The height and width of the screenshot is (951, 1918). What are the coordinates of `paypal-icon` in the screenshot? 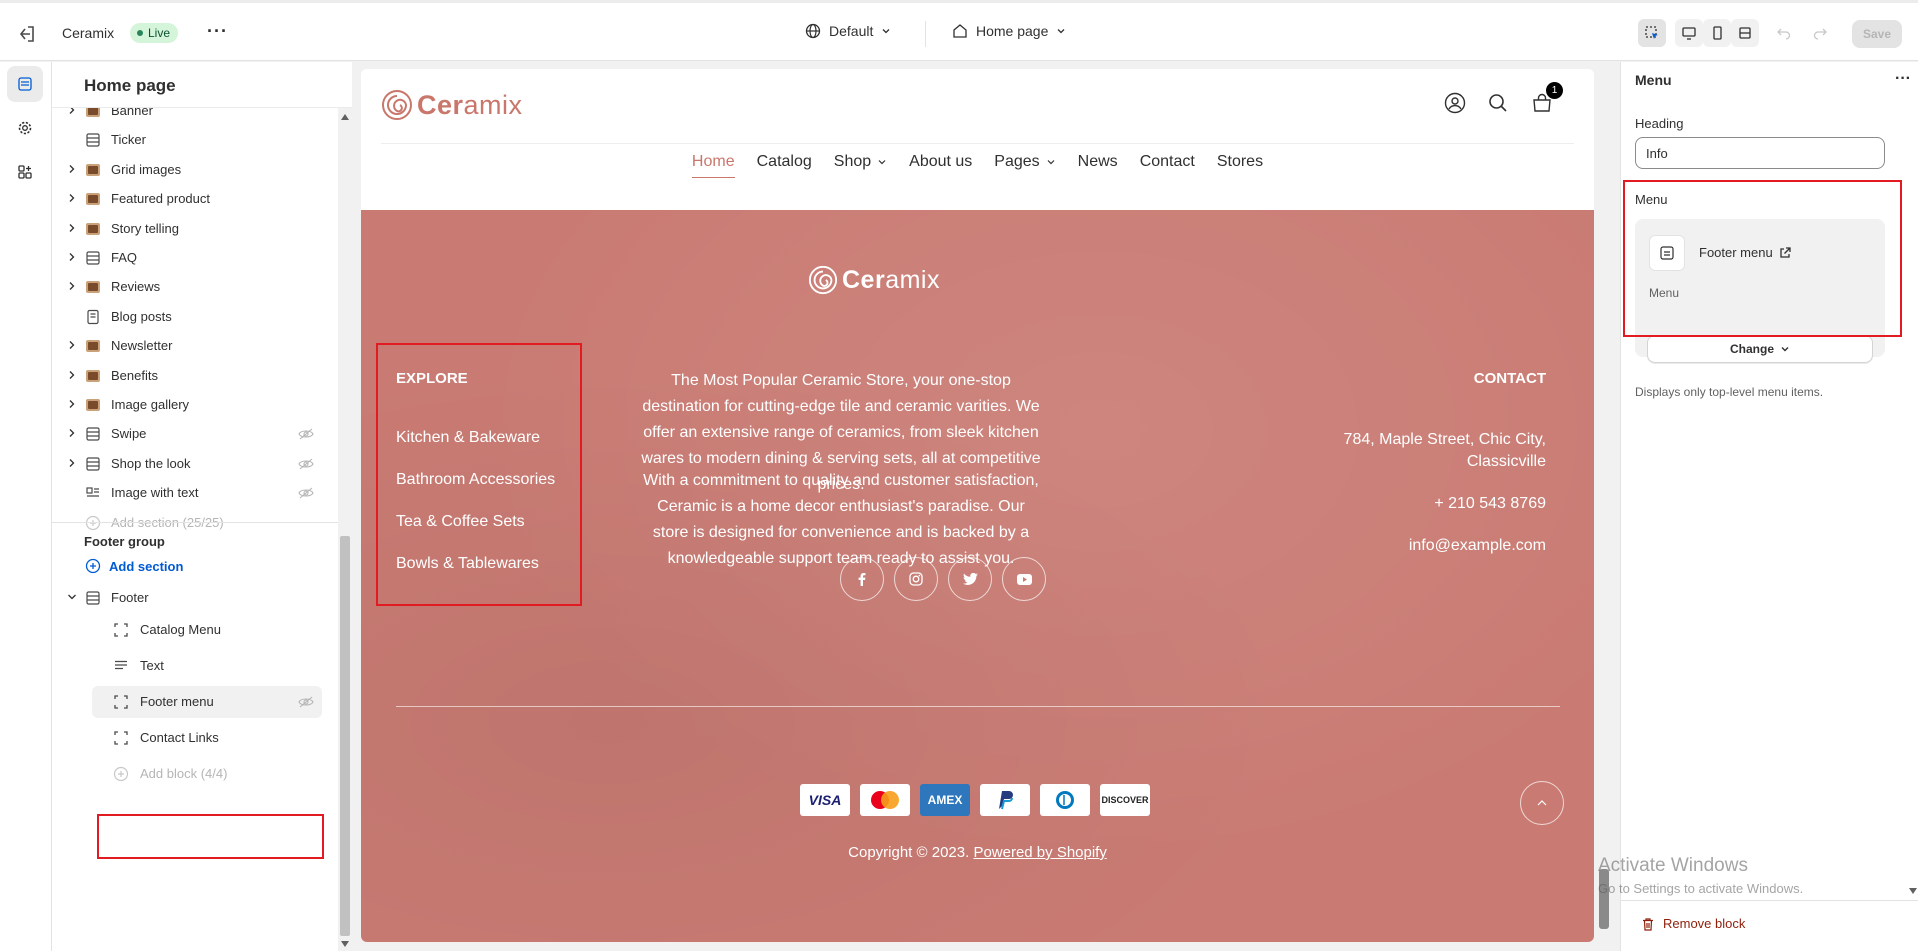 It's located at (1005, 800).